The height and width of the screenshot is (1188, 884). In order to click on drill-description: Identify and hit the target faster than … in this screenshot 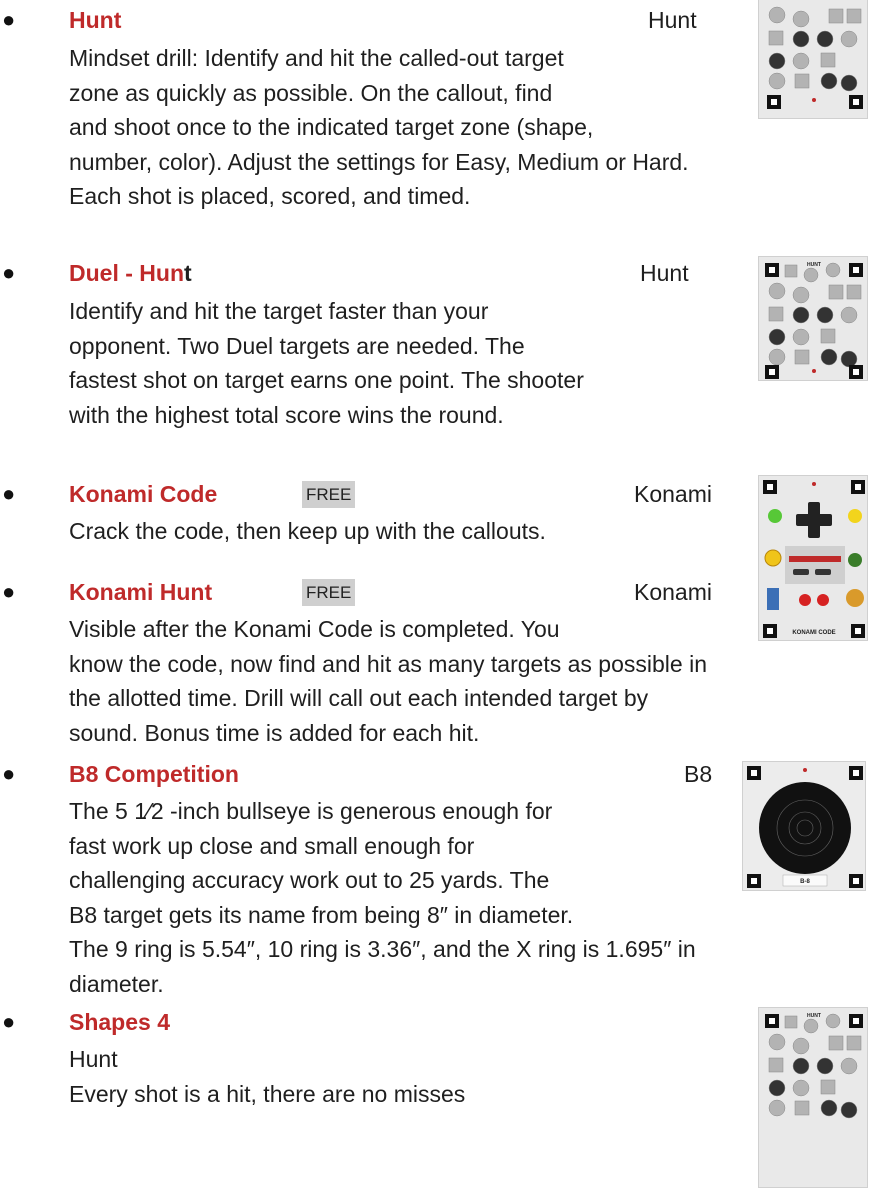, I will do `click(326, 363)`.